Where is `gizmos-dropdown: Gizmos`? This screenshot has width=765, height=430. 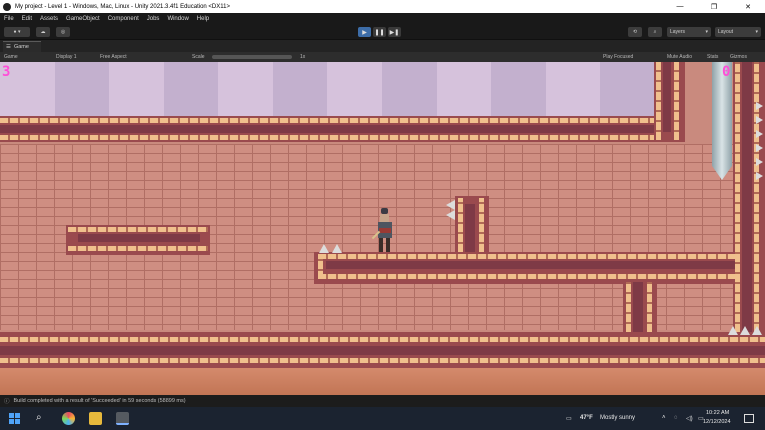 gizmos-dropdown: Gizmos is located at coordinates (738, 57).